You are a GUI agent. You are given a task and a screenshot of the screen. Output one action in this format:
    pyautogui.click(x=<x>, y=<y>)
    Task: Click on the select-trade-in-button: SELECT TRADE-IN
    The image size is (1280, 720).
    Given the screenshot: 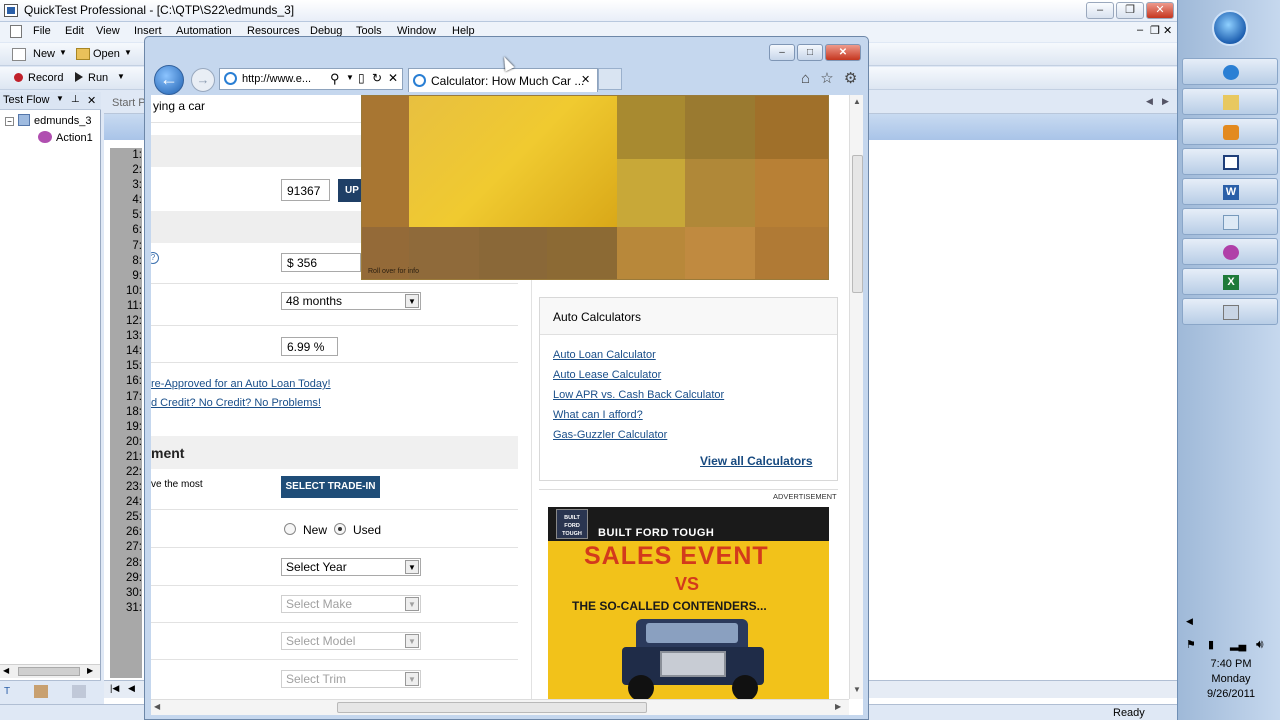 What is the action you would take?
    pyautogui.click(x=330, y=487)
    